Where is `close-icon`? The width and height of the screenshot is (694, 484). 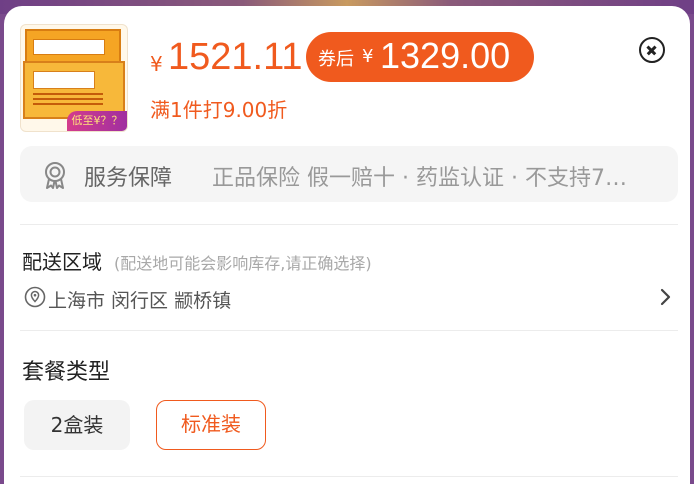
close-icon is located at coordinates (652, 50).